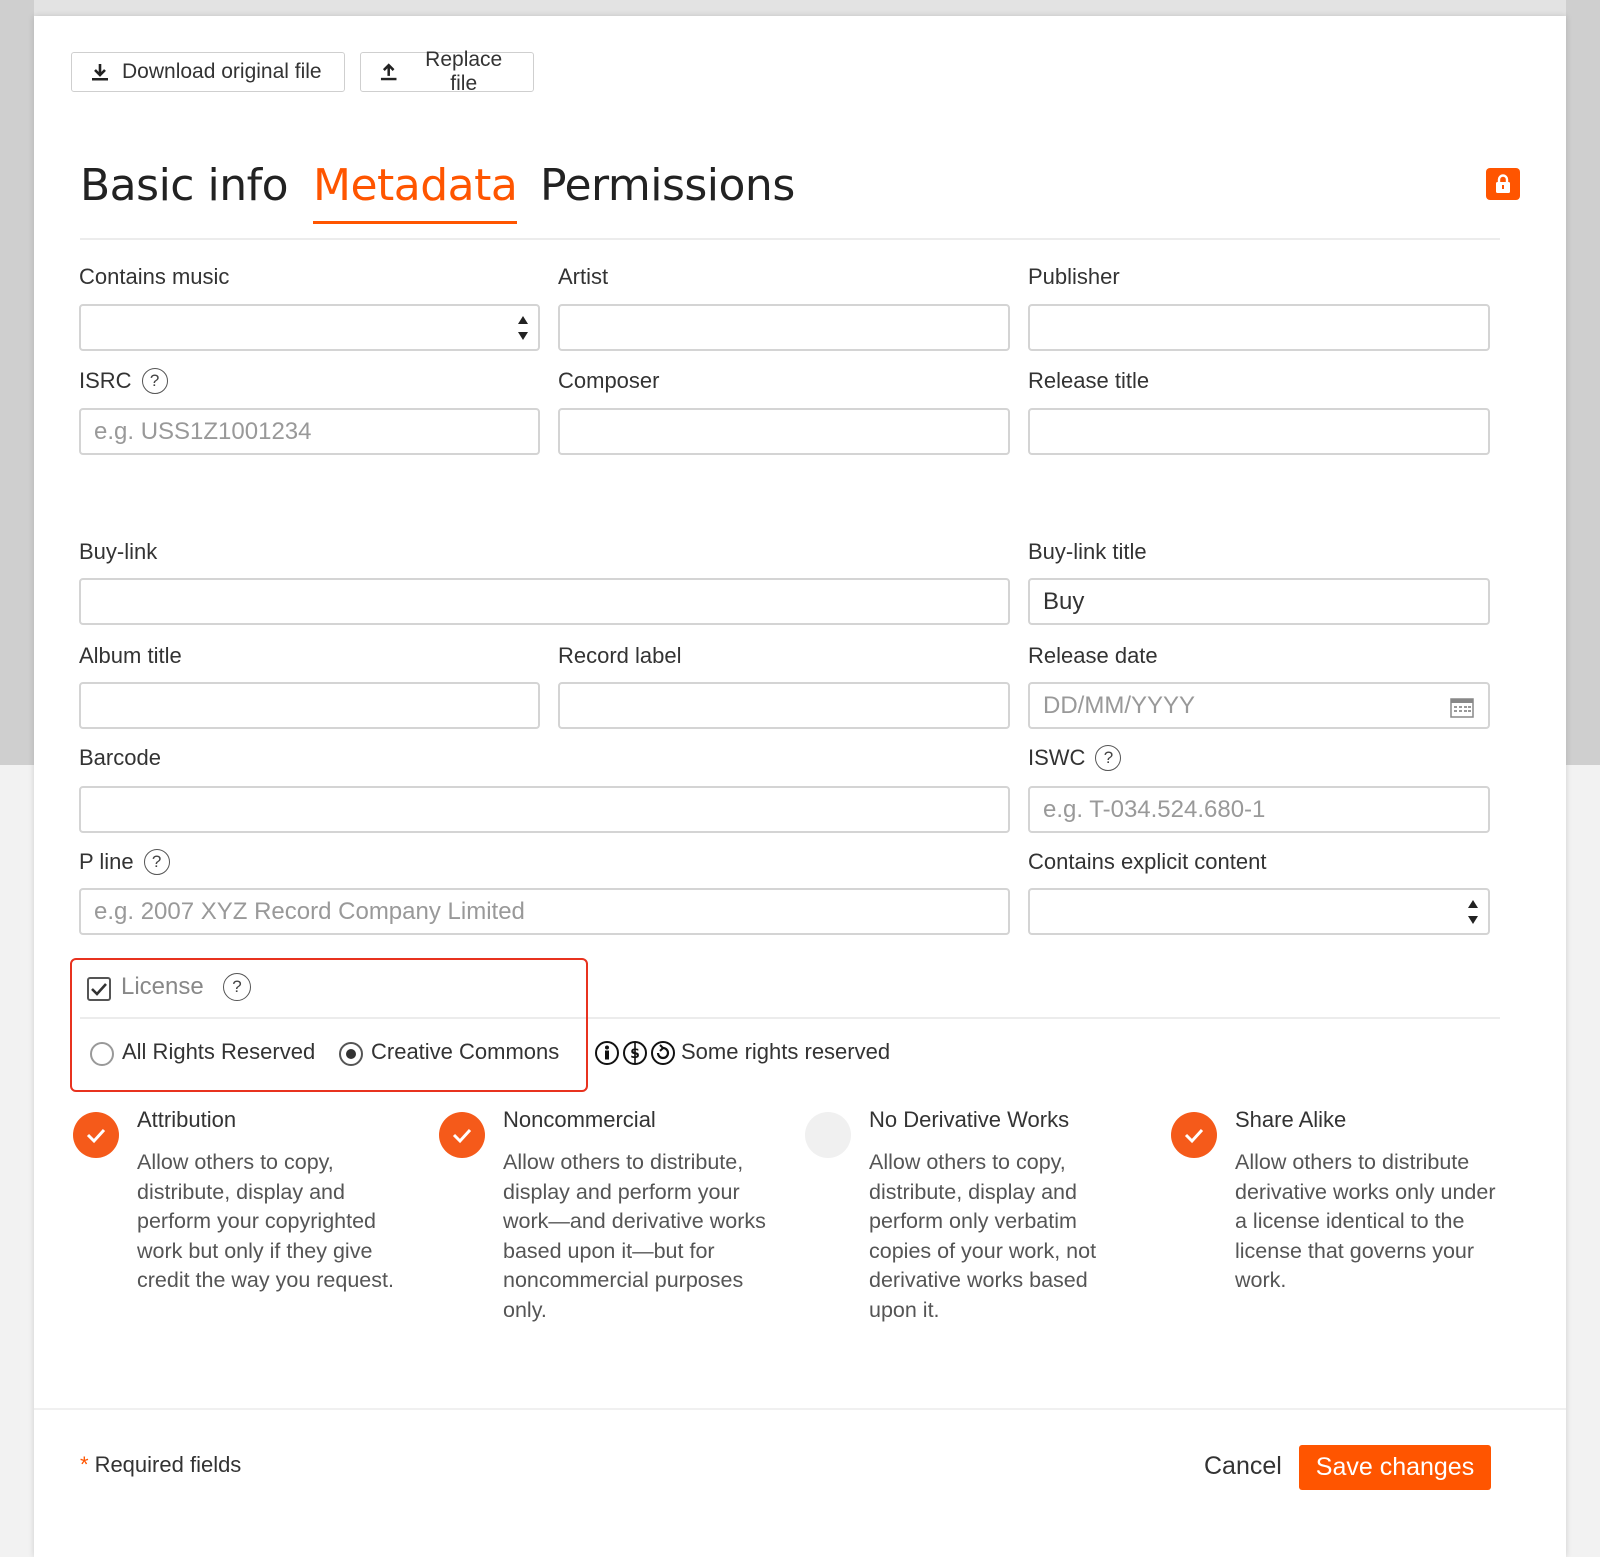 The width and height of the screenshot is (1600, 1557). I want to click on p-line-help-icon: ?, so click(156, 862).